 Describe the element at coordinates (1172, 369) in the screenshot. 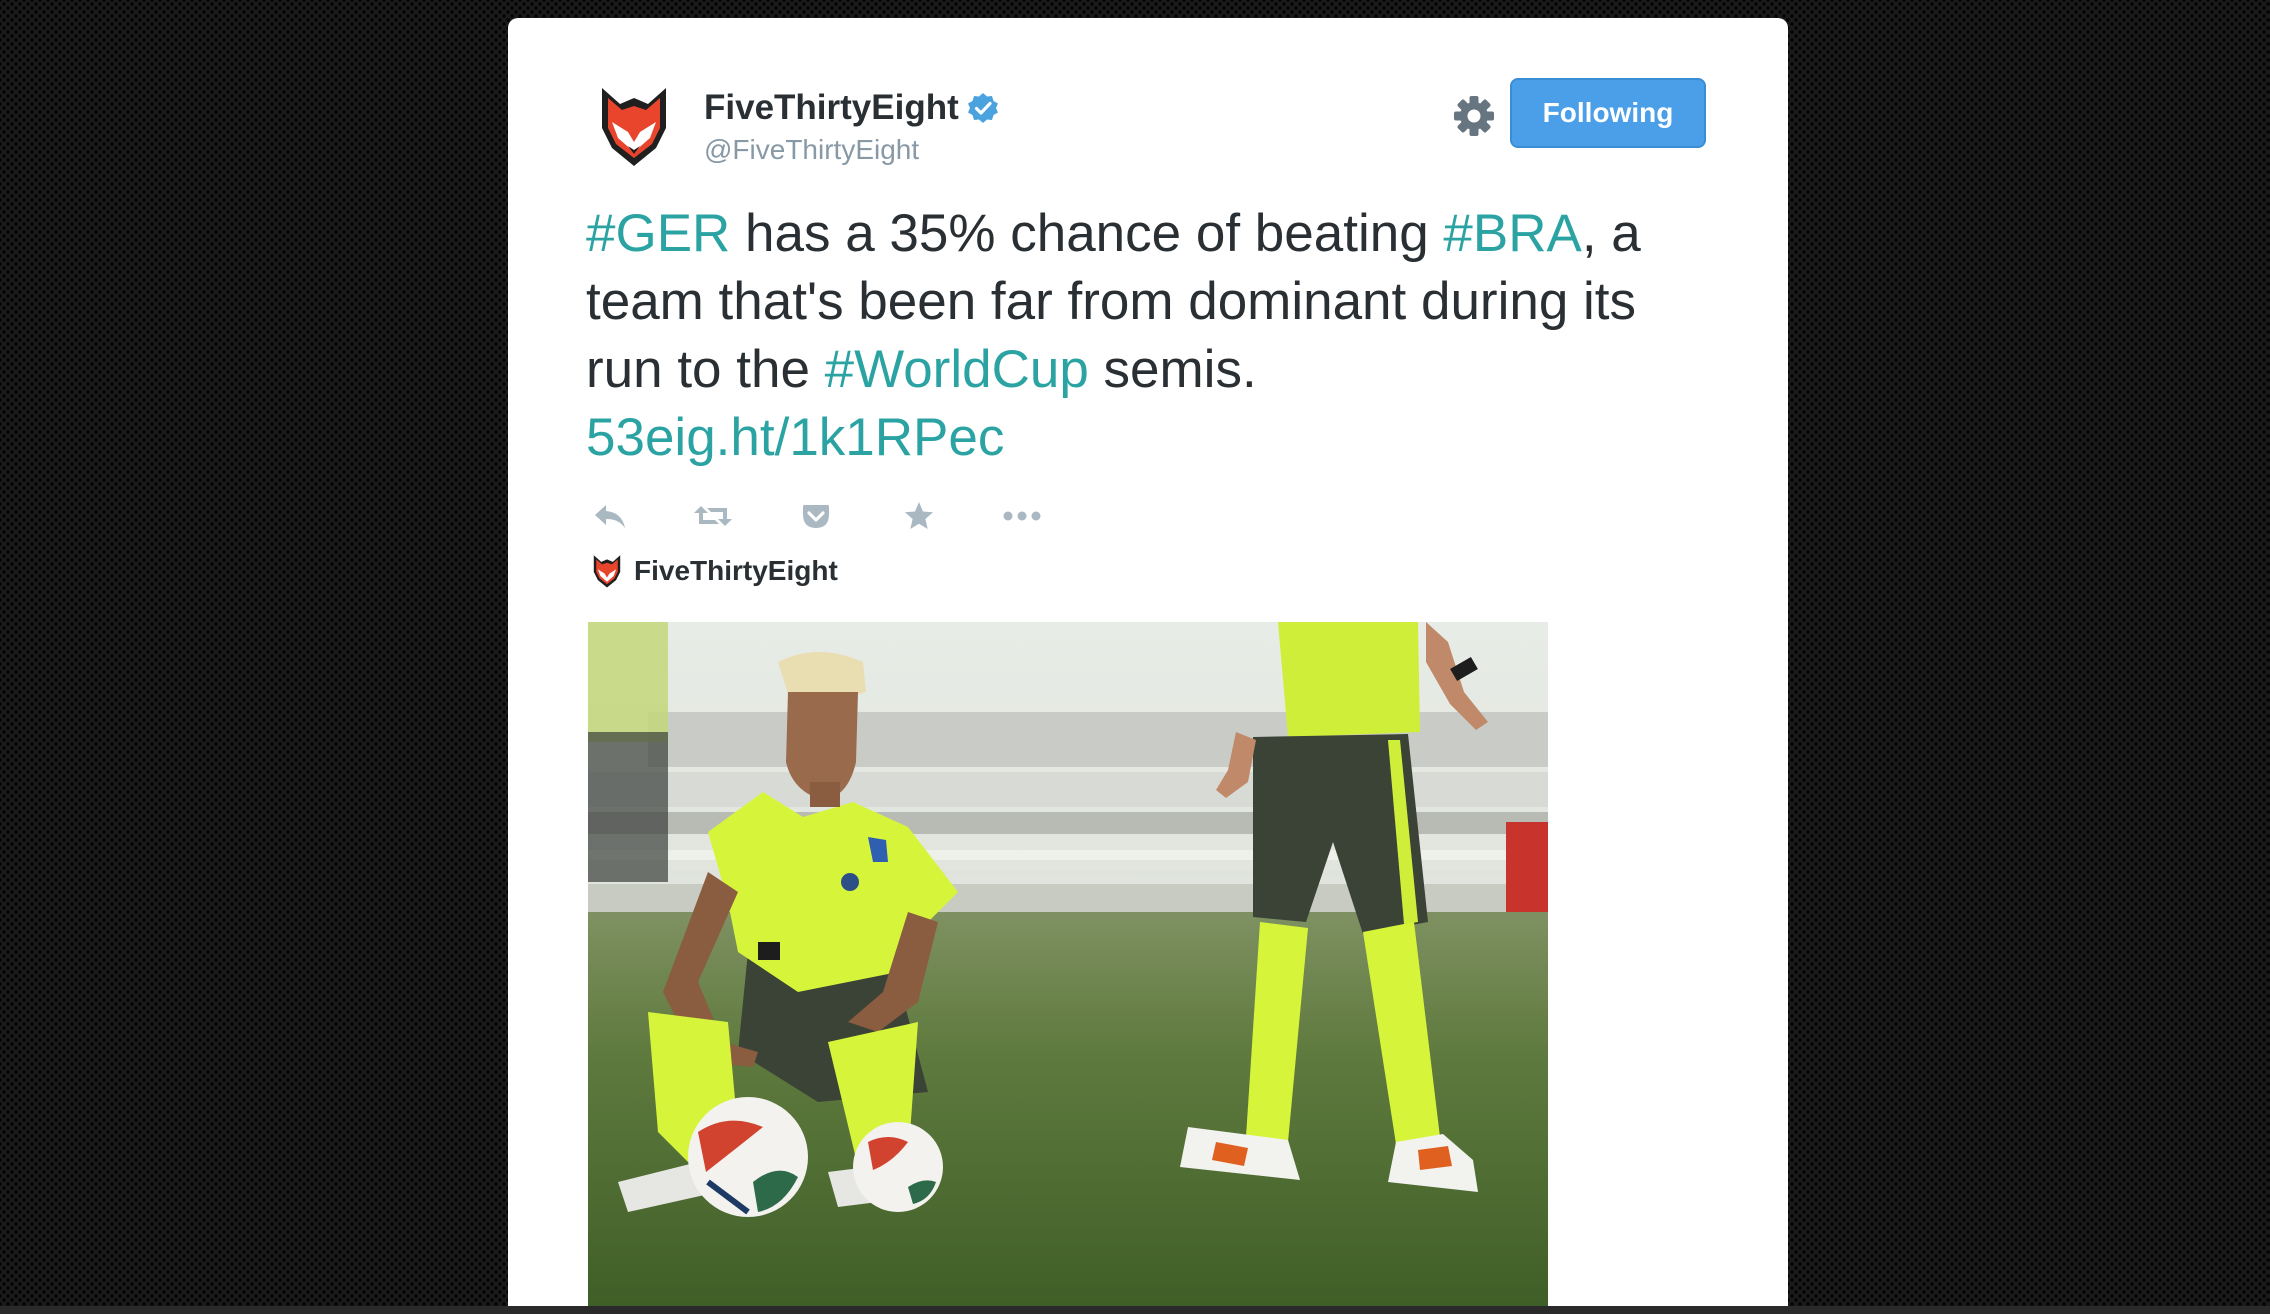

I see `tweet-text-part3: semis.` at that location.